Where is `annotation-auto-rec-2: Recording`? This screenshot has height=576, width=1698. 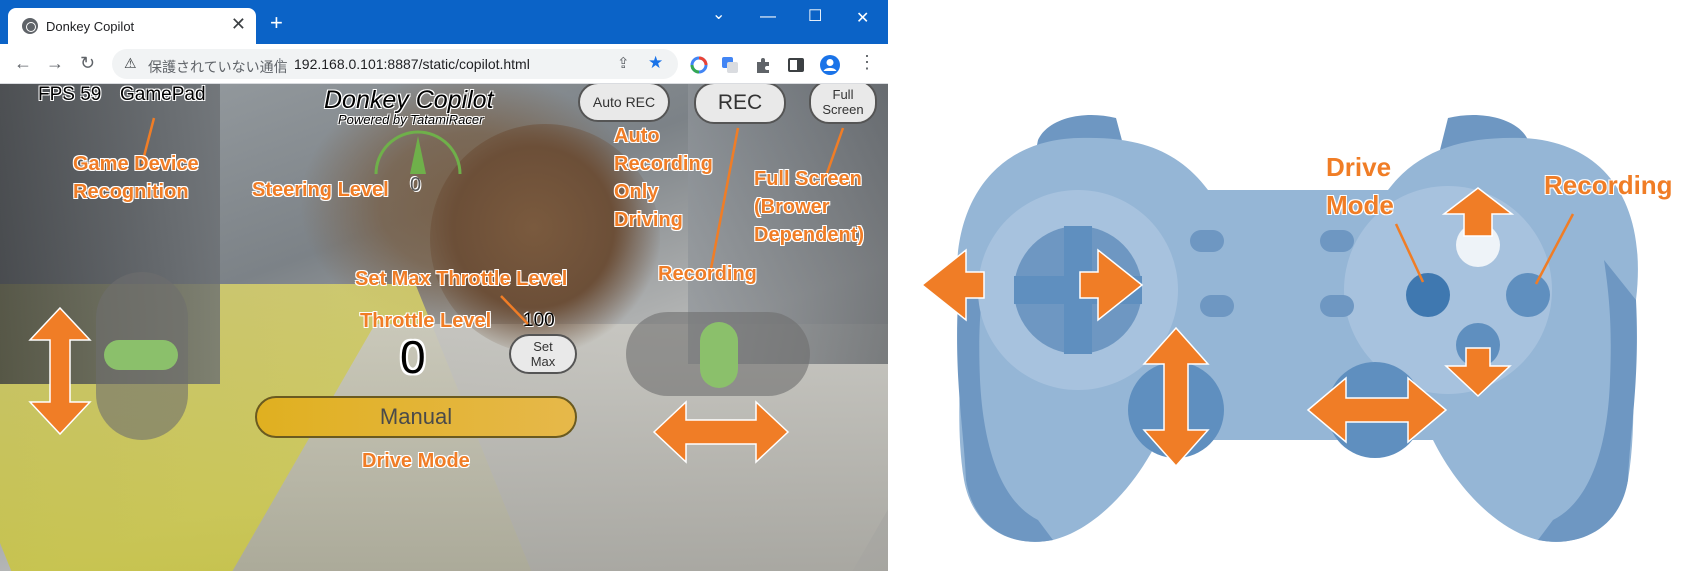 annotation-auto-rec-2: Recording is located at coordinates (663, 164).